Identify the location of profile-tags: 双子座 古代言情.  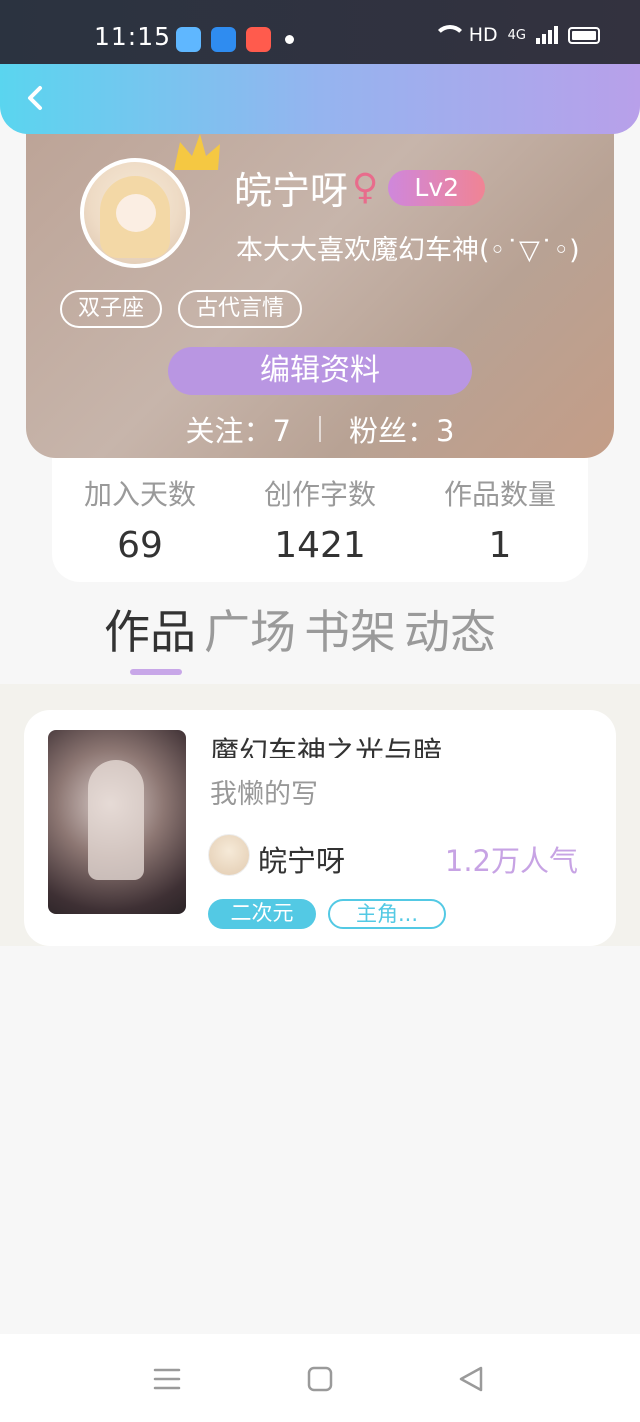
(181, 309).